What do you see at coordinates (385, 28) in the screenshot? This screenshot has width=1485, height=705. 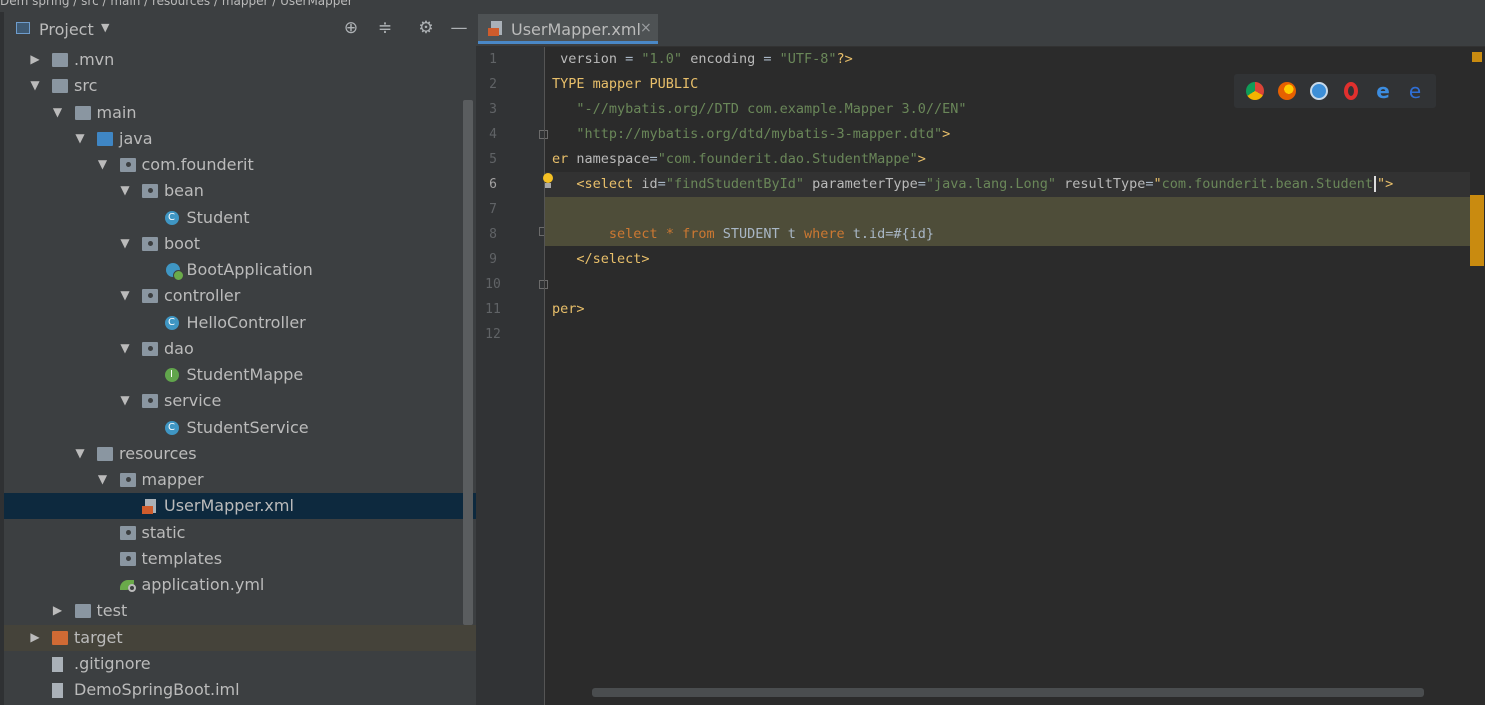 I see `collapse-icon: ≑` at bounding box center [385, 28].